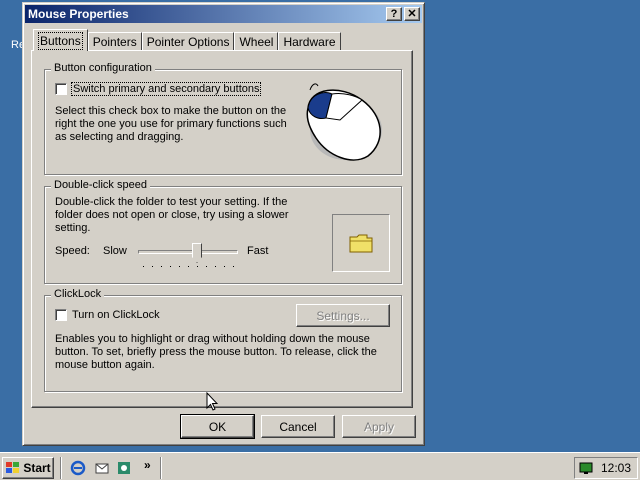  What do you see at coordinates (188, 255) in the screenshot?
I see `double-click-speed-slider` at bounding box center [188, 255].